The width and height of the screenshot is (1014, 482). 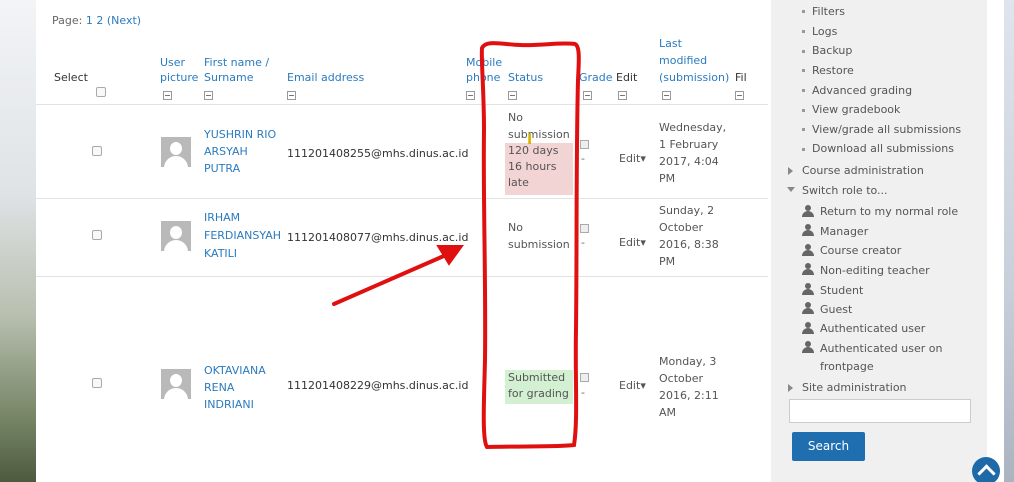 What do you see at coordinates (694, 77) in the screenshot?
I see `header-last-modified-line3: (submission)` at bounding box center [694, 77].